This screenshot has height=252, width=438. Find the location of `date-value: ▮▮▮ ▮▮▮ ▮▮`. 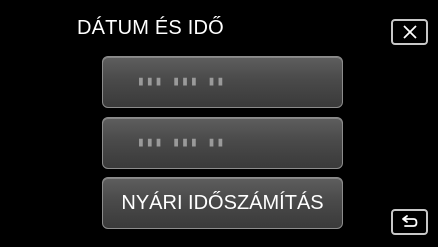

date-value: ▮▮▮ ▮▮▮ ▮▮ is located at coordinates (181, 81).